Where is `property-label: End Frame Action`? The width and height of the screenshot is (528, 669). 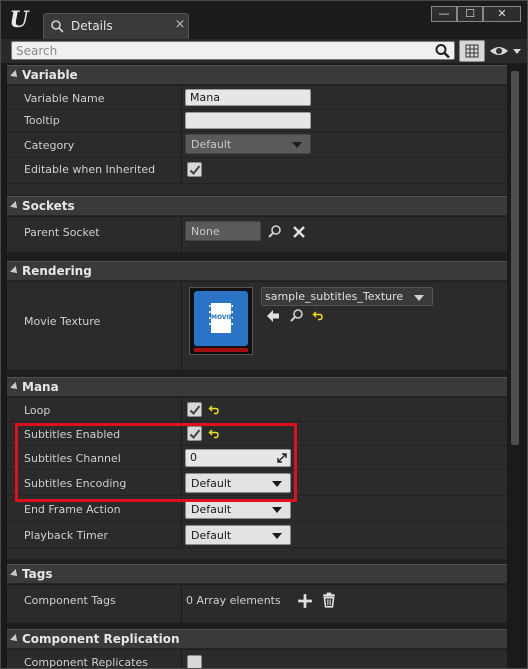 property-label: End Frame Action is located at coordinates (72, 509).